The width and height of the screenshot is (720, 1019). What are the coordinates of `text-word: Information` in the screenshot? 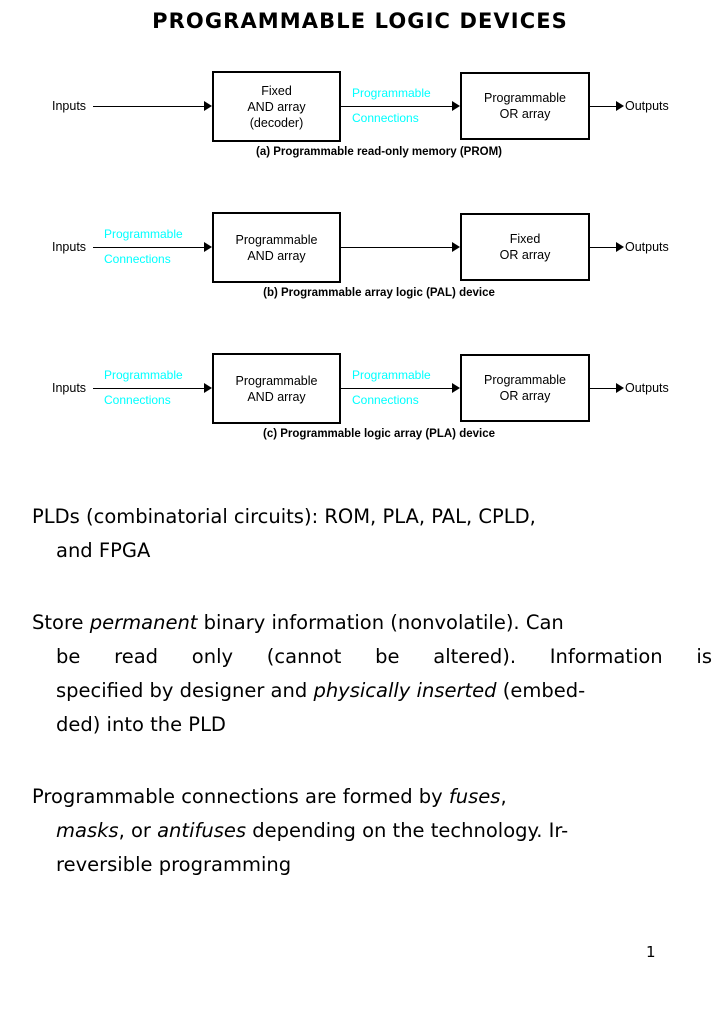 It's located at (606, 656).